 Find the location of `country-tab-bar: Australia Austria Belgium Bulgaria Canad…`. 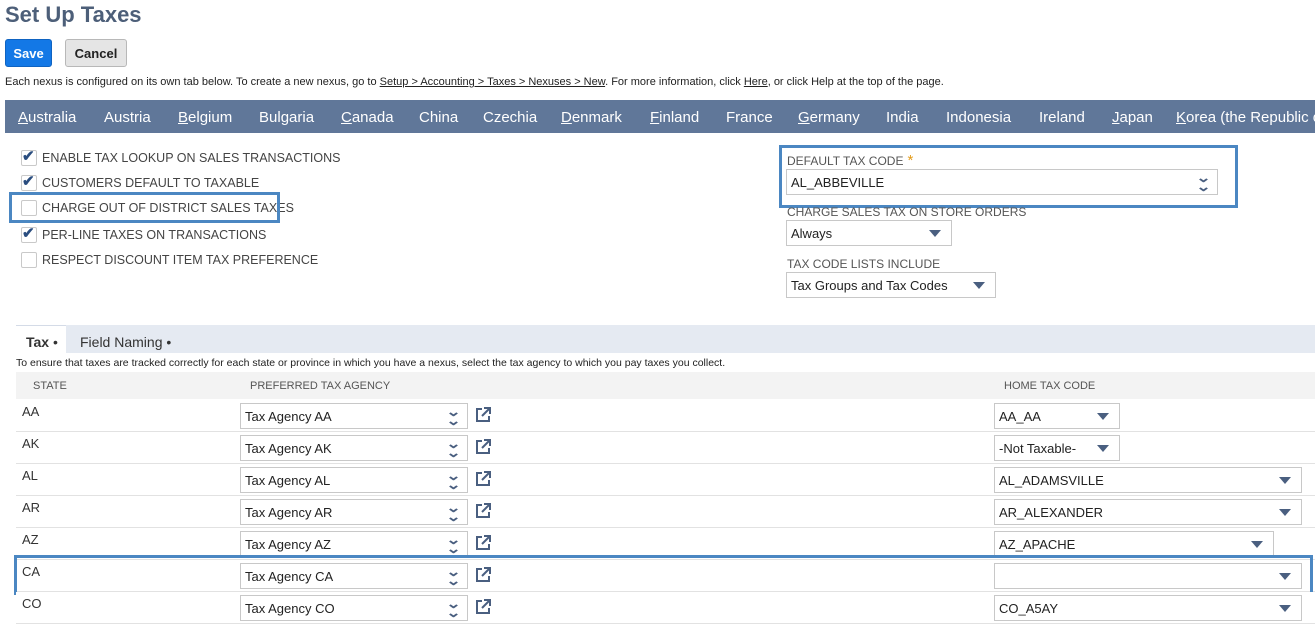

country-tab-bar: Australia Austria Belgium Bulgaria Canad… is located at coordinates (660, 116).